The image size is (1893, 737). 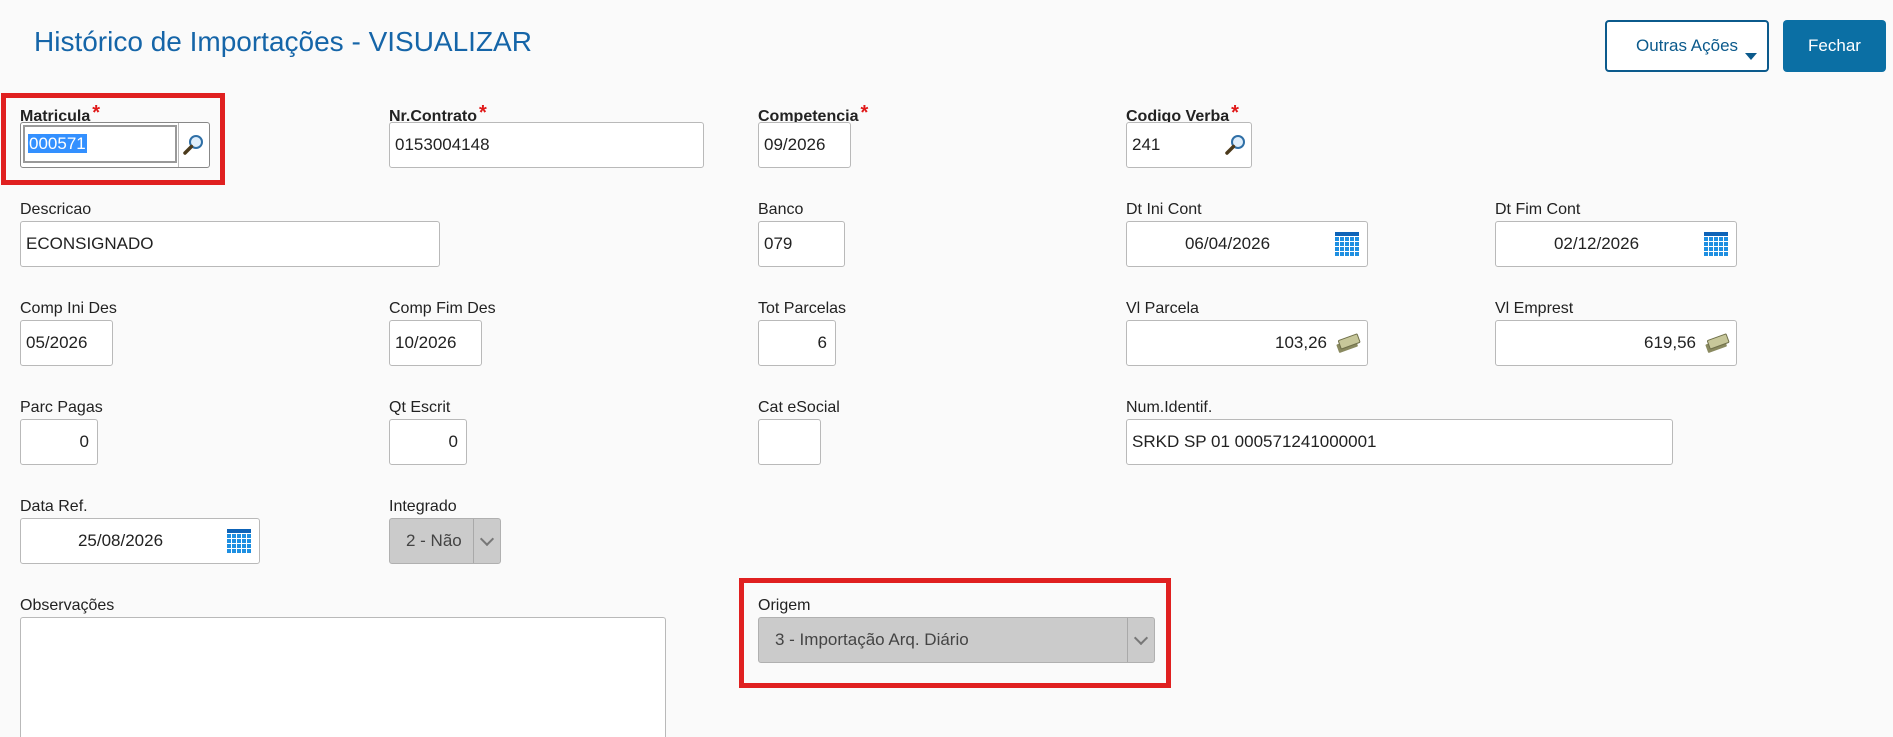 What do you see at coordinates (1146, 144) in the screenshot?
I see `codigo-verba-value: 241` at bounding box center [1146, 144].